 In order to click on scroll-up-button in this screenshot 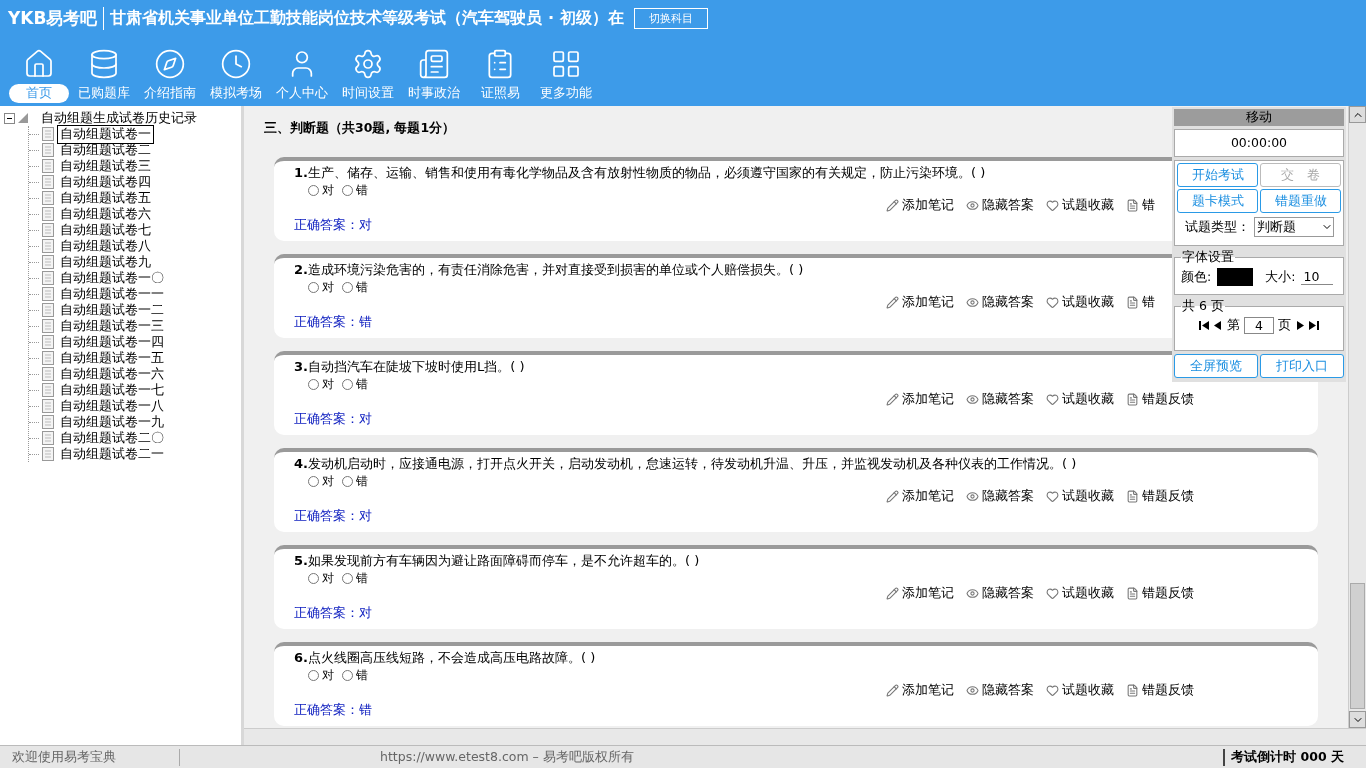, I will do `click(1357, 114)`.